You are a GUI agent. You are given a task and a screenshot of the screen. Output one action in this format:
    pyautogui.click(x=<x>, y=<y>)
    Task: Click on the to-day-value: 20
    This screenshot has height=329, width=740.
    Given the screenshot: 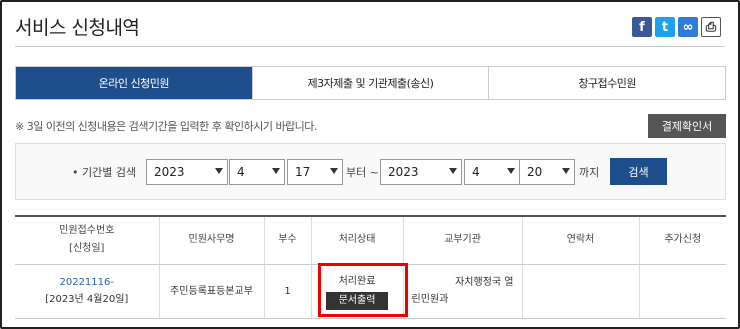 What is the action you would take?
    pyautogui.click(x=535, y=172)
    